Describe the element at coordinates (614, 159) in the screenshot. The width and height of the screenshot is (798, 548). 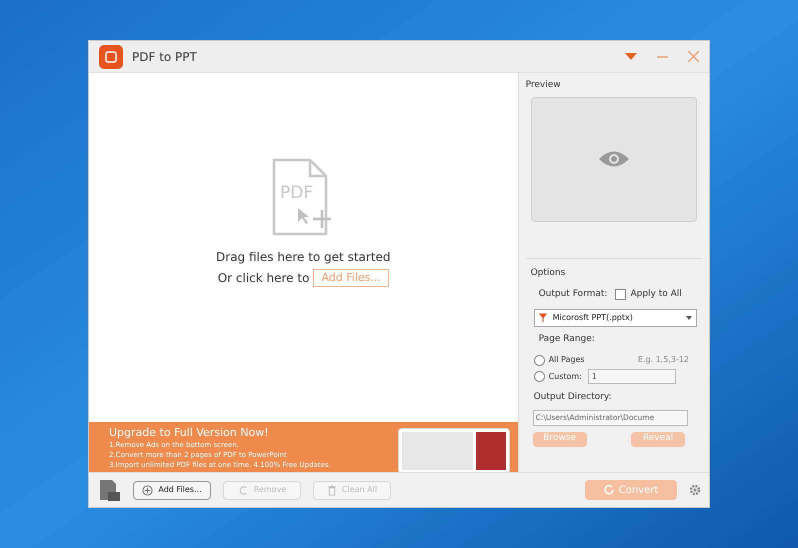
I see `eye-icon` at that location.